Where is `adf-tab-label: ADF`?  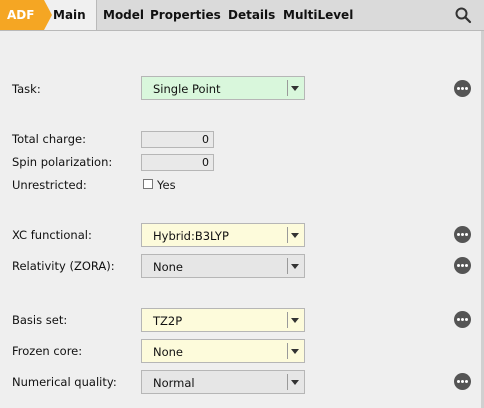 adf-tab-label: ADF is located at coordinates (21, 15).